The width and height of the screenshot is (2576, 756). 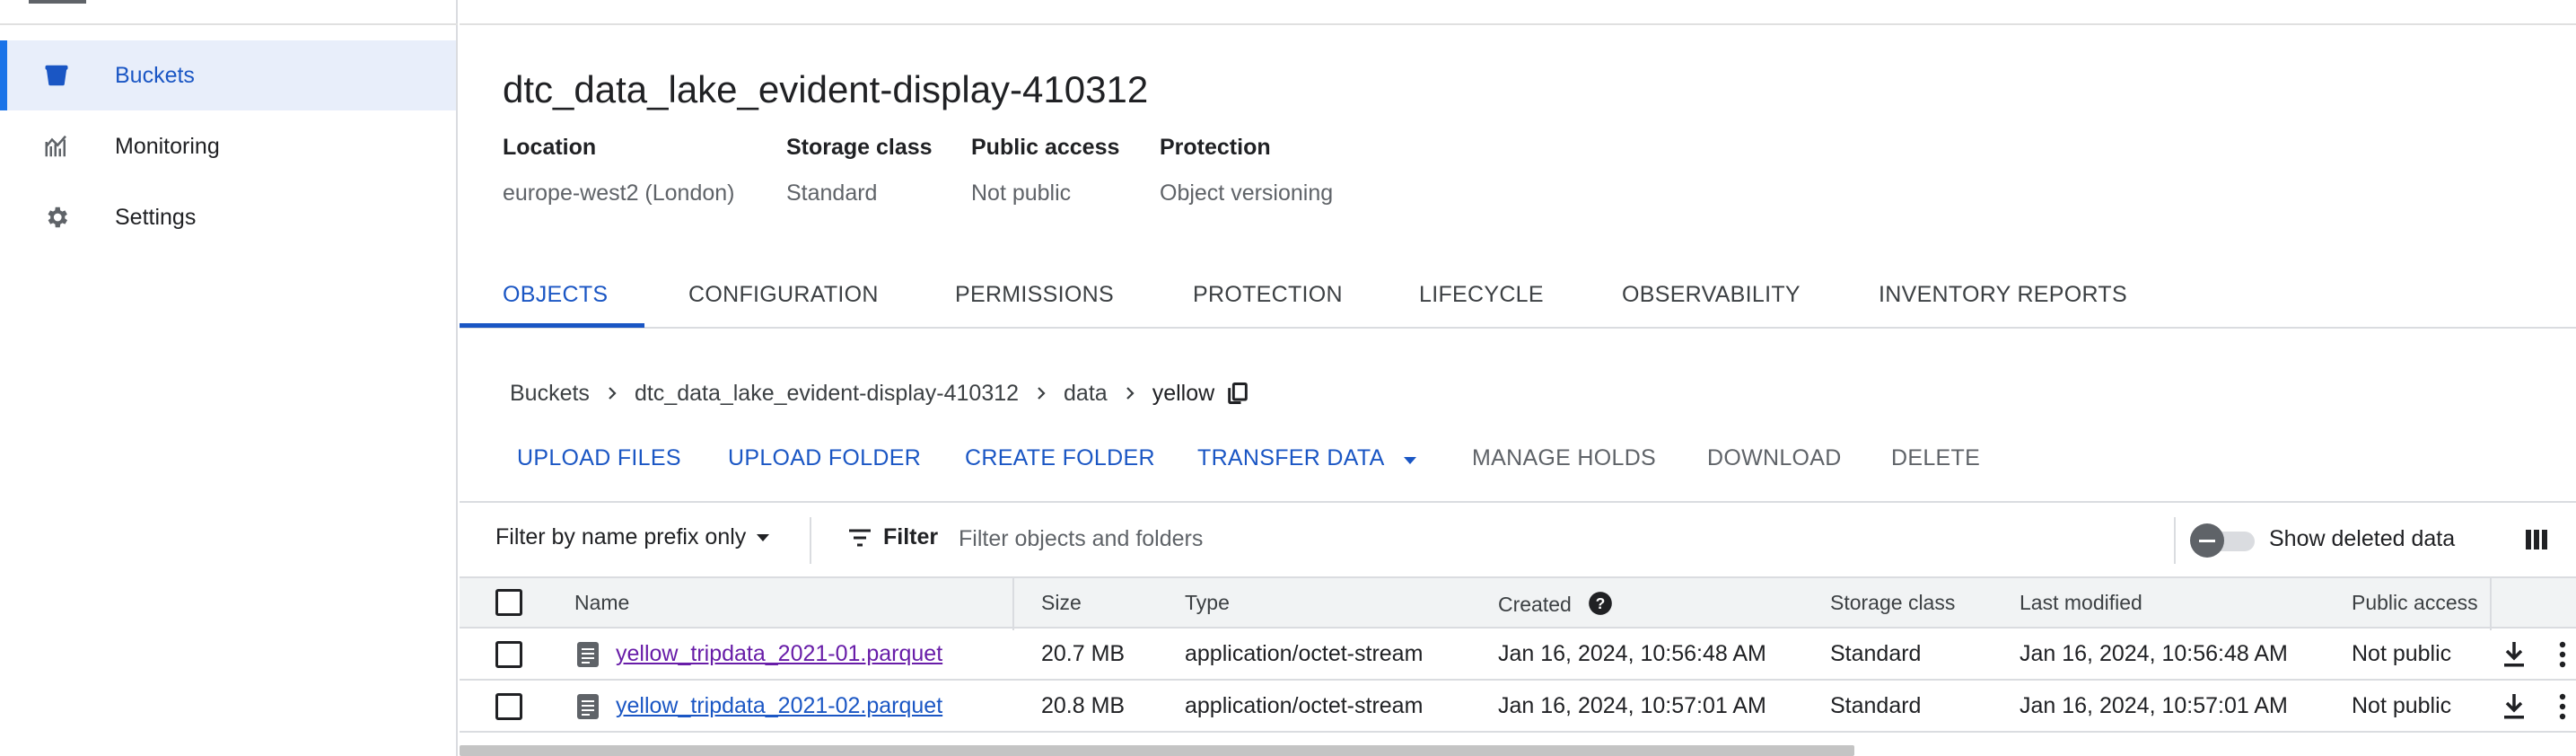 What do you see at coordinates (826, 89) in the screenshot?
I see `page-title: dtc_data_lake_evident-display-410312` at bounding box center [826, 89].